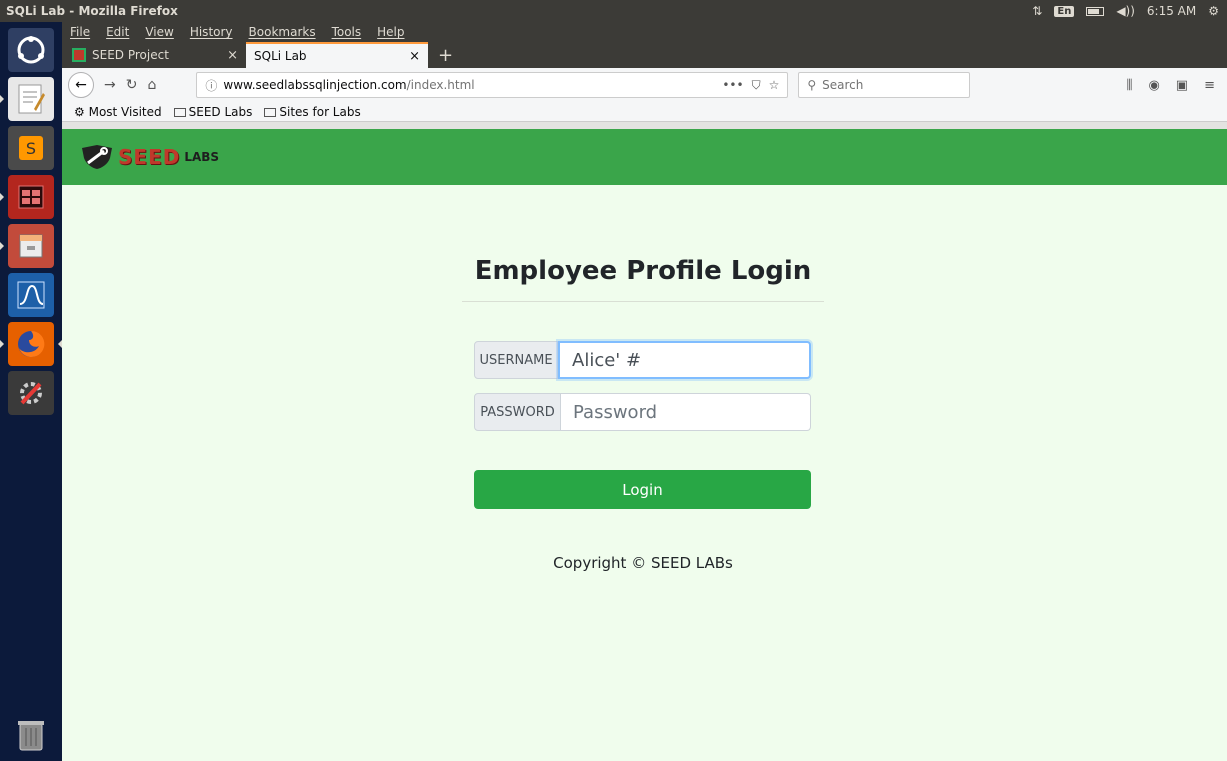  I want to click on keyboard-layout-indicator: En, so click(1064, 11).